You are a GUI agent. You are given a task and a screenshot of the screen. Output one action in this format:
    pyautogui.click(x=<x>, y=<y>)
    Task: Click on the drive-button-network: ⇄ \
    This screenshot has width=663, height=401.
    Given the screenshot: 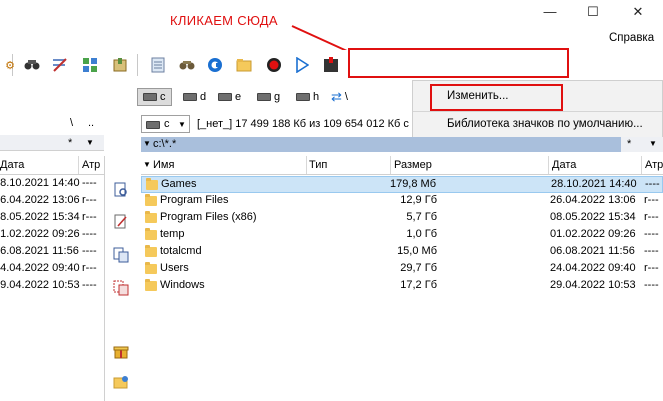 What is the action you would take?
    pyautogui.click(x=339, y=97)
    